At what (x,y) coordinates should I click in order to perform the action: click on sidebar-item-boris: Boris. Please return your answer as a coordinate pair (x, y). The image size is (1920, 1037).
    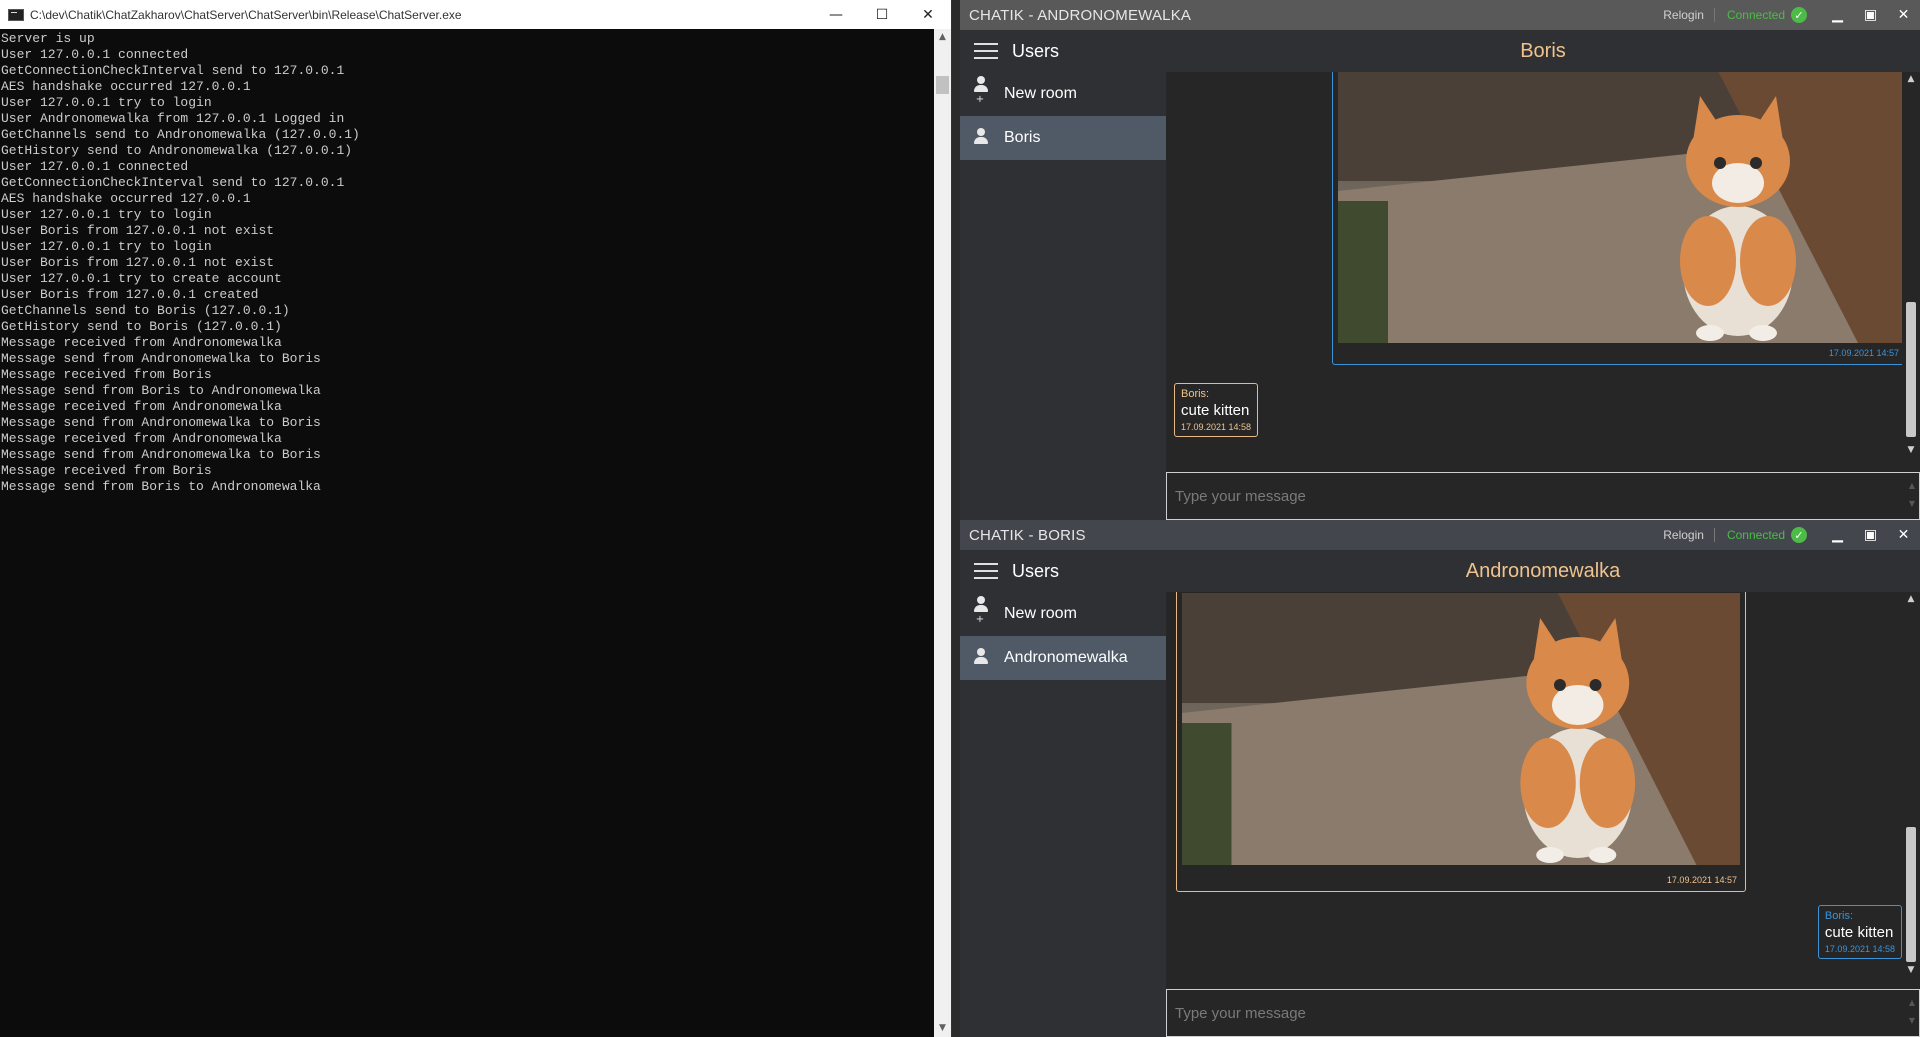
    Looking at the image, I should click on (1063, 138).